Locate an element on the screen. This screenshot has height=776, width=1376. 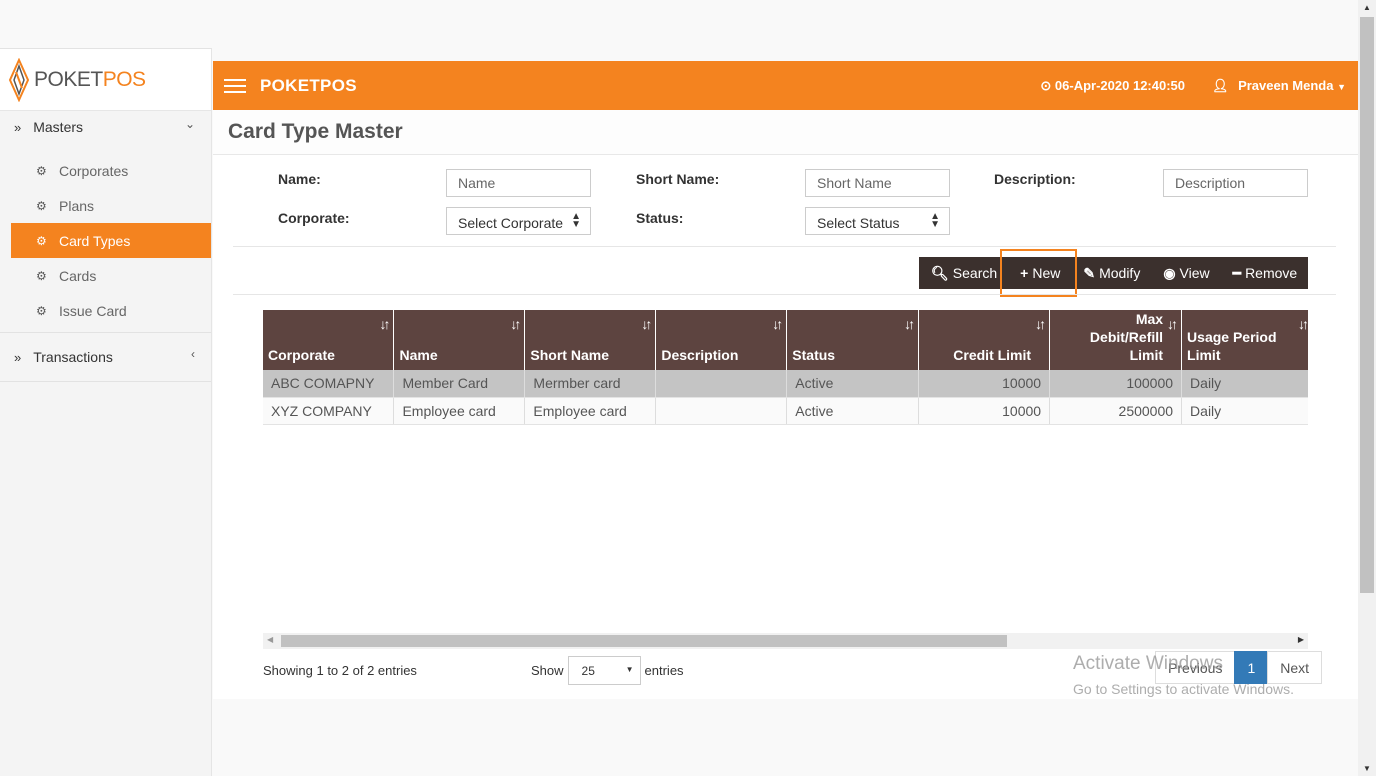
user-icon: 👤︎ is located at coordinates (1220, 85).